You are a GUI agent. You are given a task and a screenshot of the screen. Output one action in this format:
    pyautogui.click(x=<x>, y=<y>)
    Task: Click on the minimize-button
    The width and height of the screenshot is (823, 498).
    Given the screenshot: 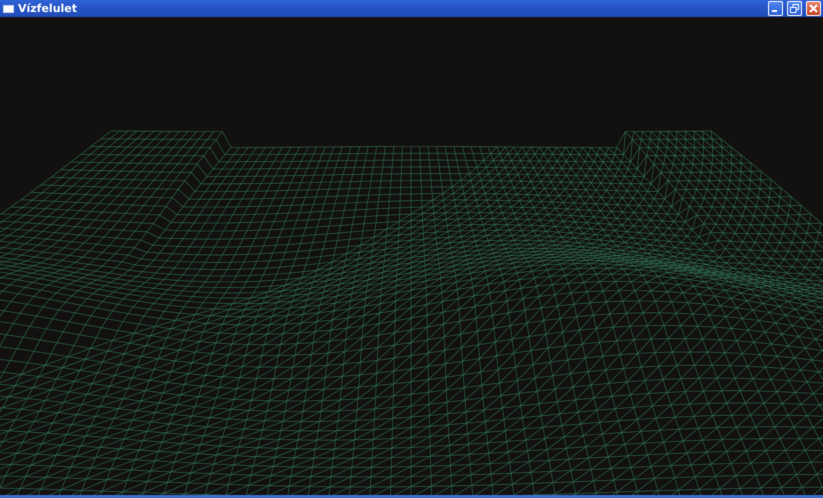 What is the action you would take?
    pyautogui.click(x=775, y=8)
    